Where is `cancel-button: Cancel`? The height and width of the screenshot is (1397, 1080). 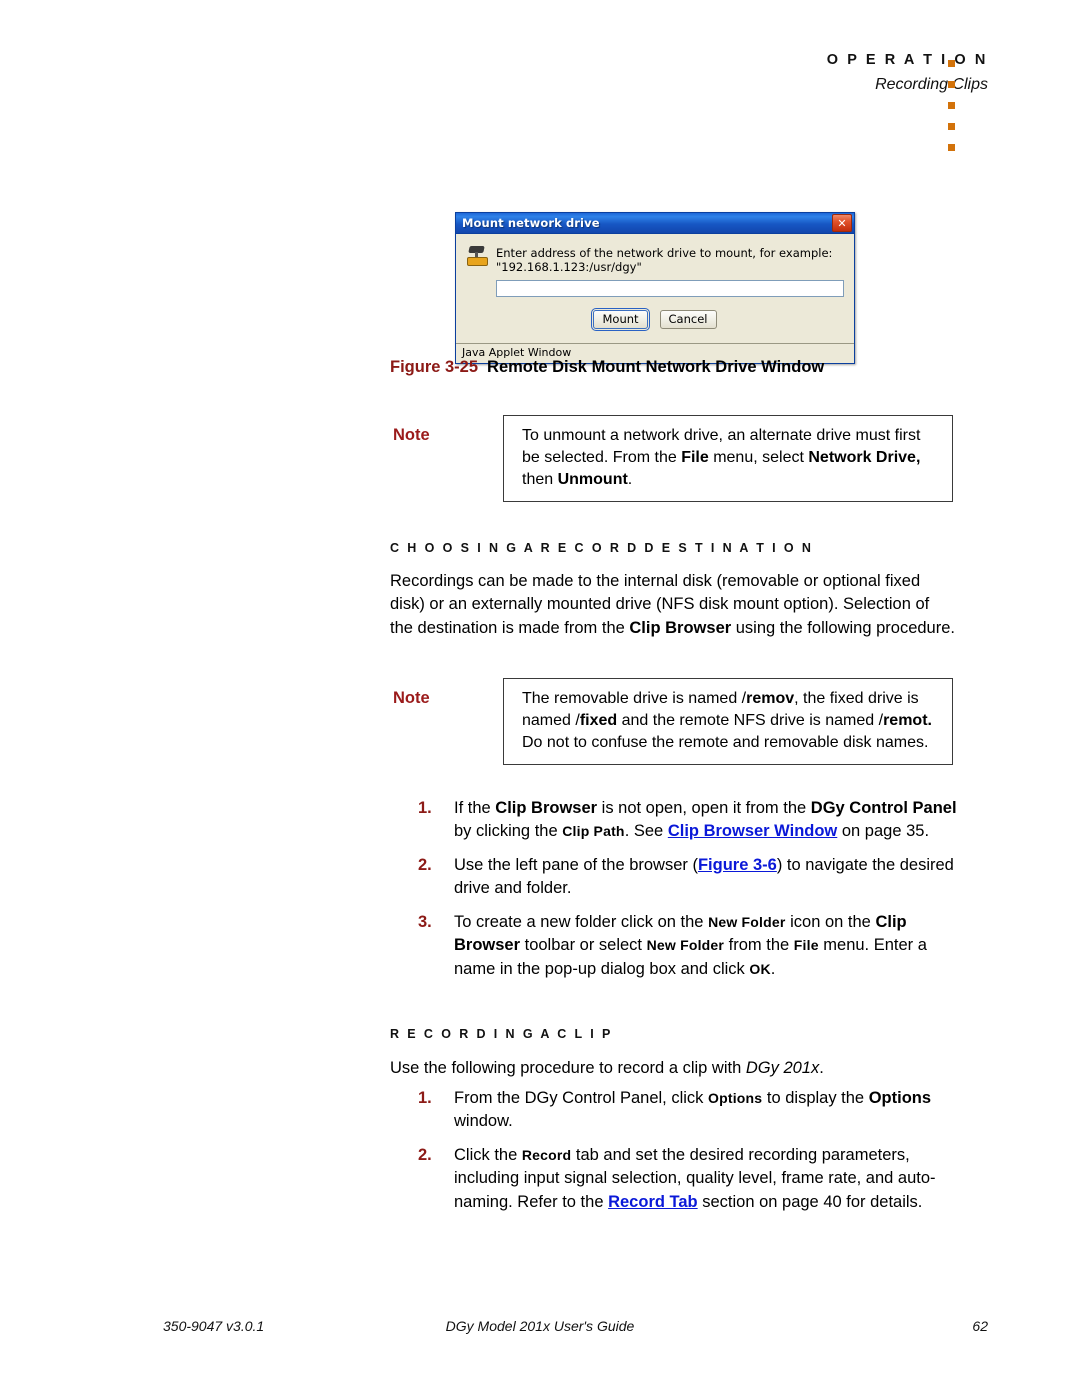 cancel-button: Cancel is located at coordinates (688, 319).